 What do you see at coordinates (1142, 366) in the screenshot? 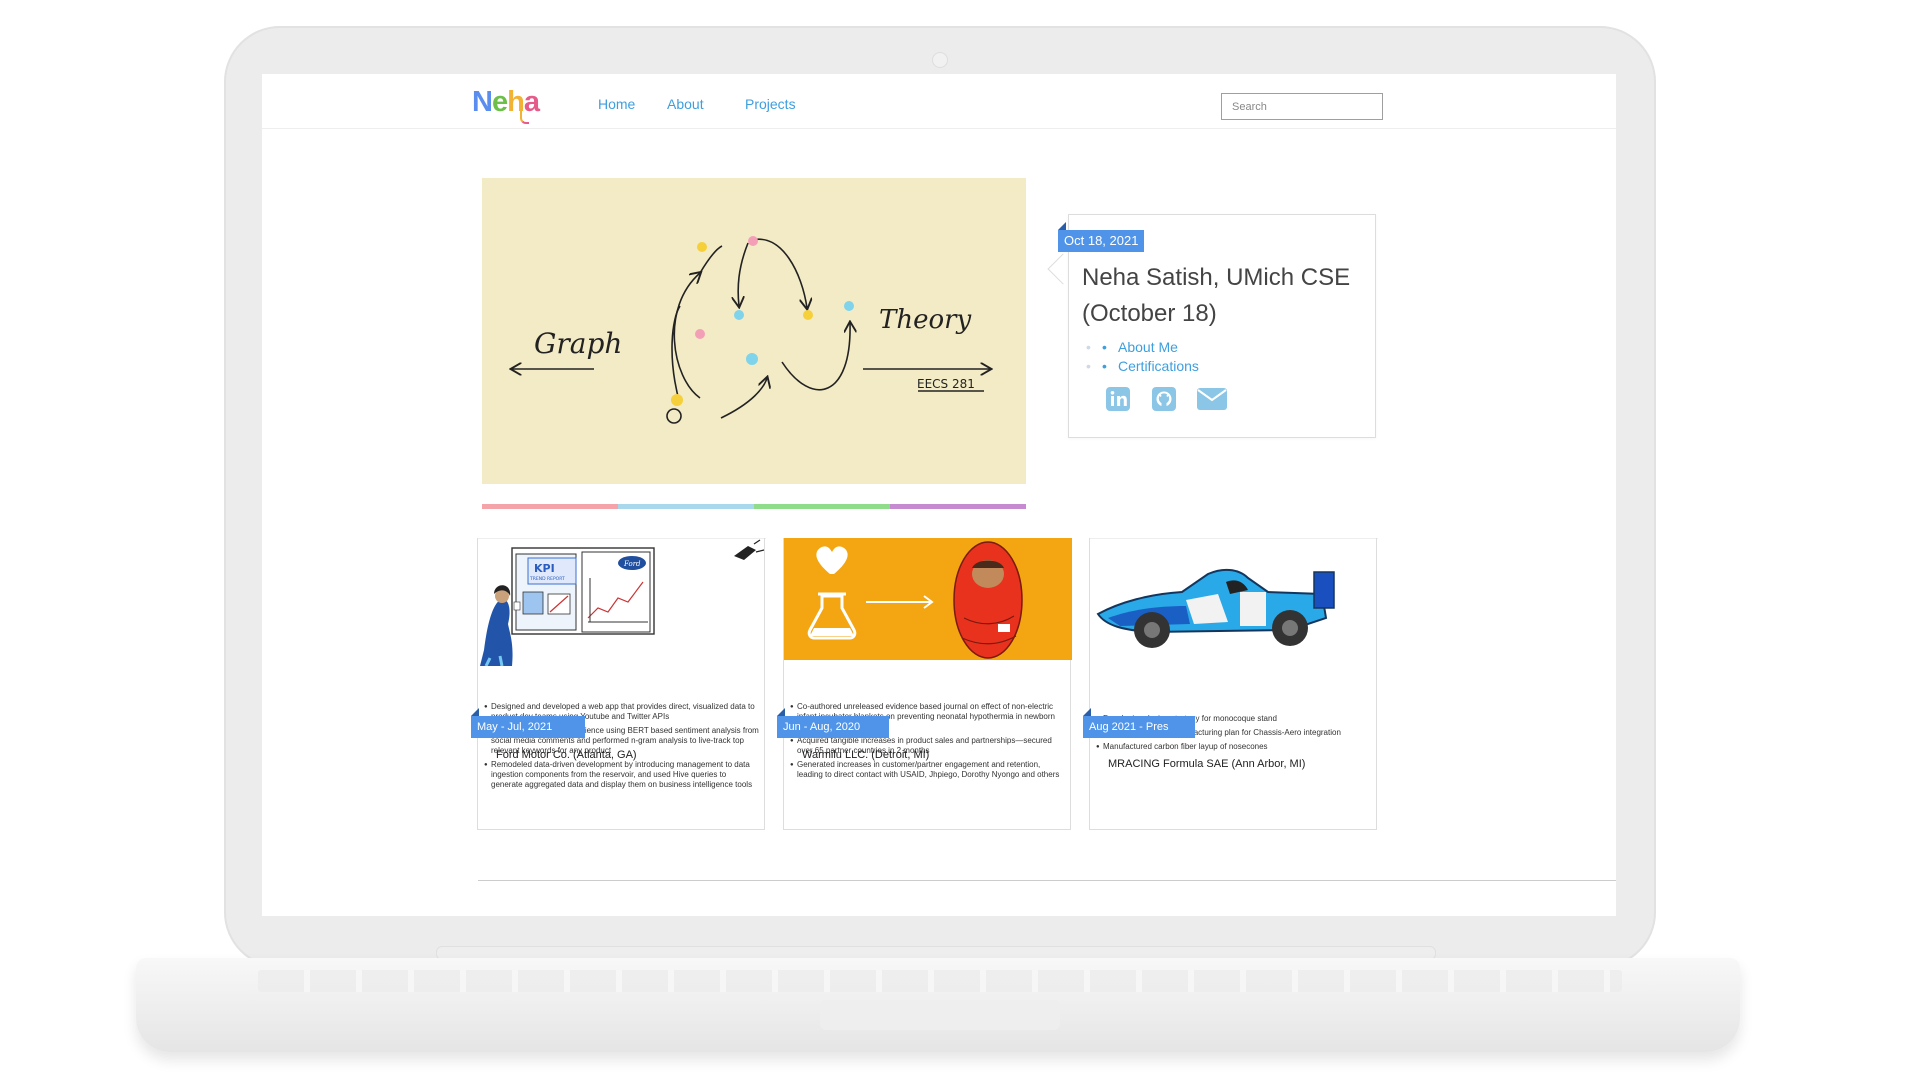
I see `profile-link-certifications: Certifications` at bounding box center [1142, 366].